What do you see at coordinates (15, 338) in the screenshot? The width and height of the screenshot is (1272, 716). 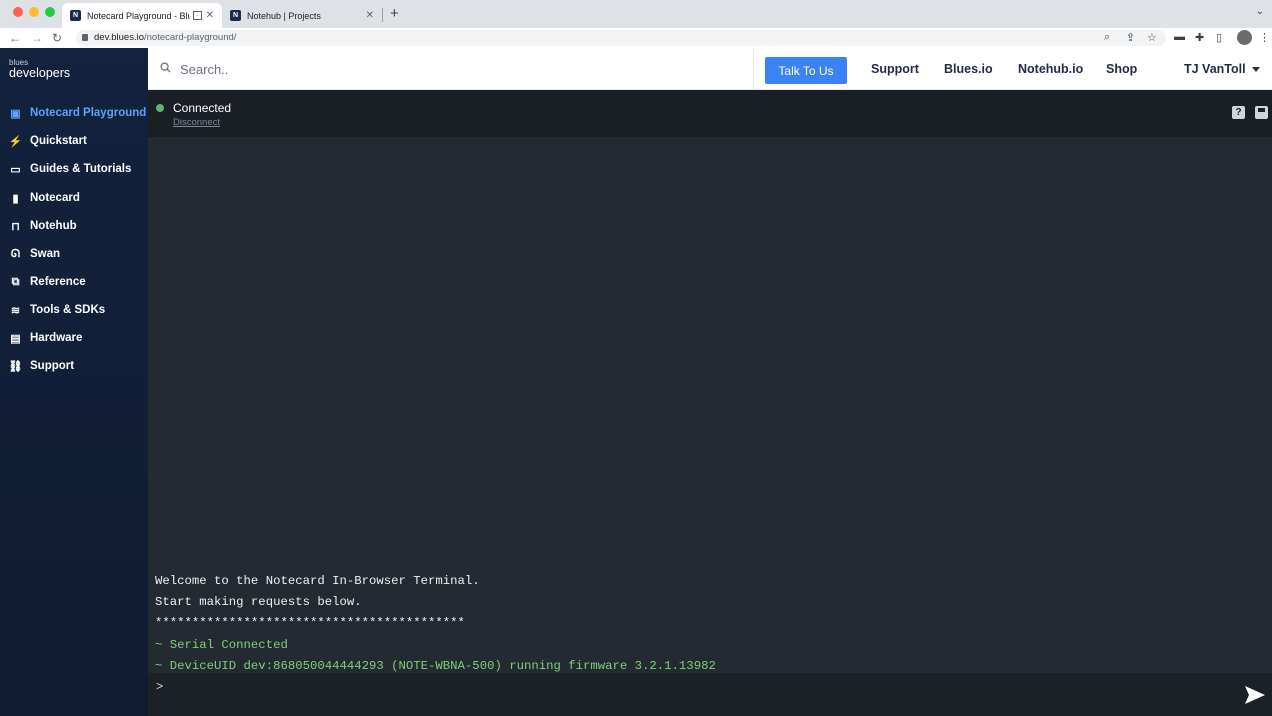 I see `hardware-icon: ▤` at bounding box center [15, 338].